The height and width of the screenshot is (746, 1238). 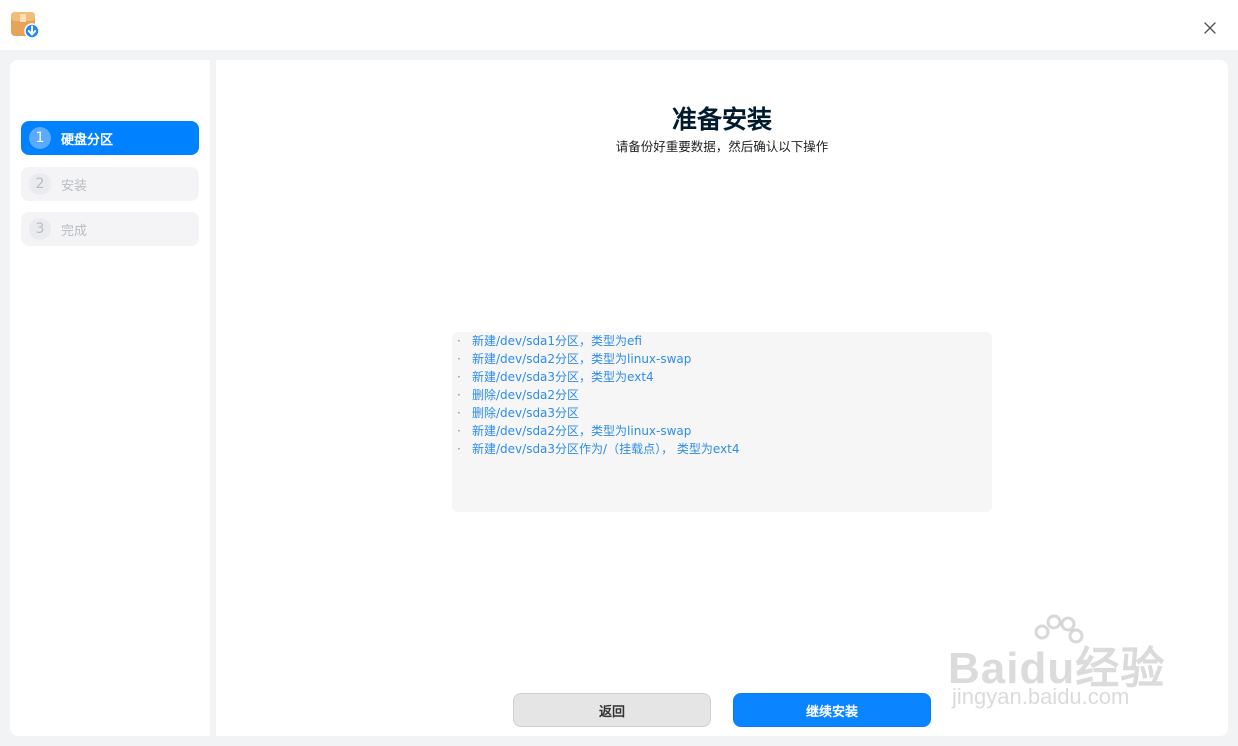 I want to click on step-number: 2, so click(x=40, y=184).